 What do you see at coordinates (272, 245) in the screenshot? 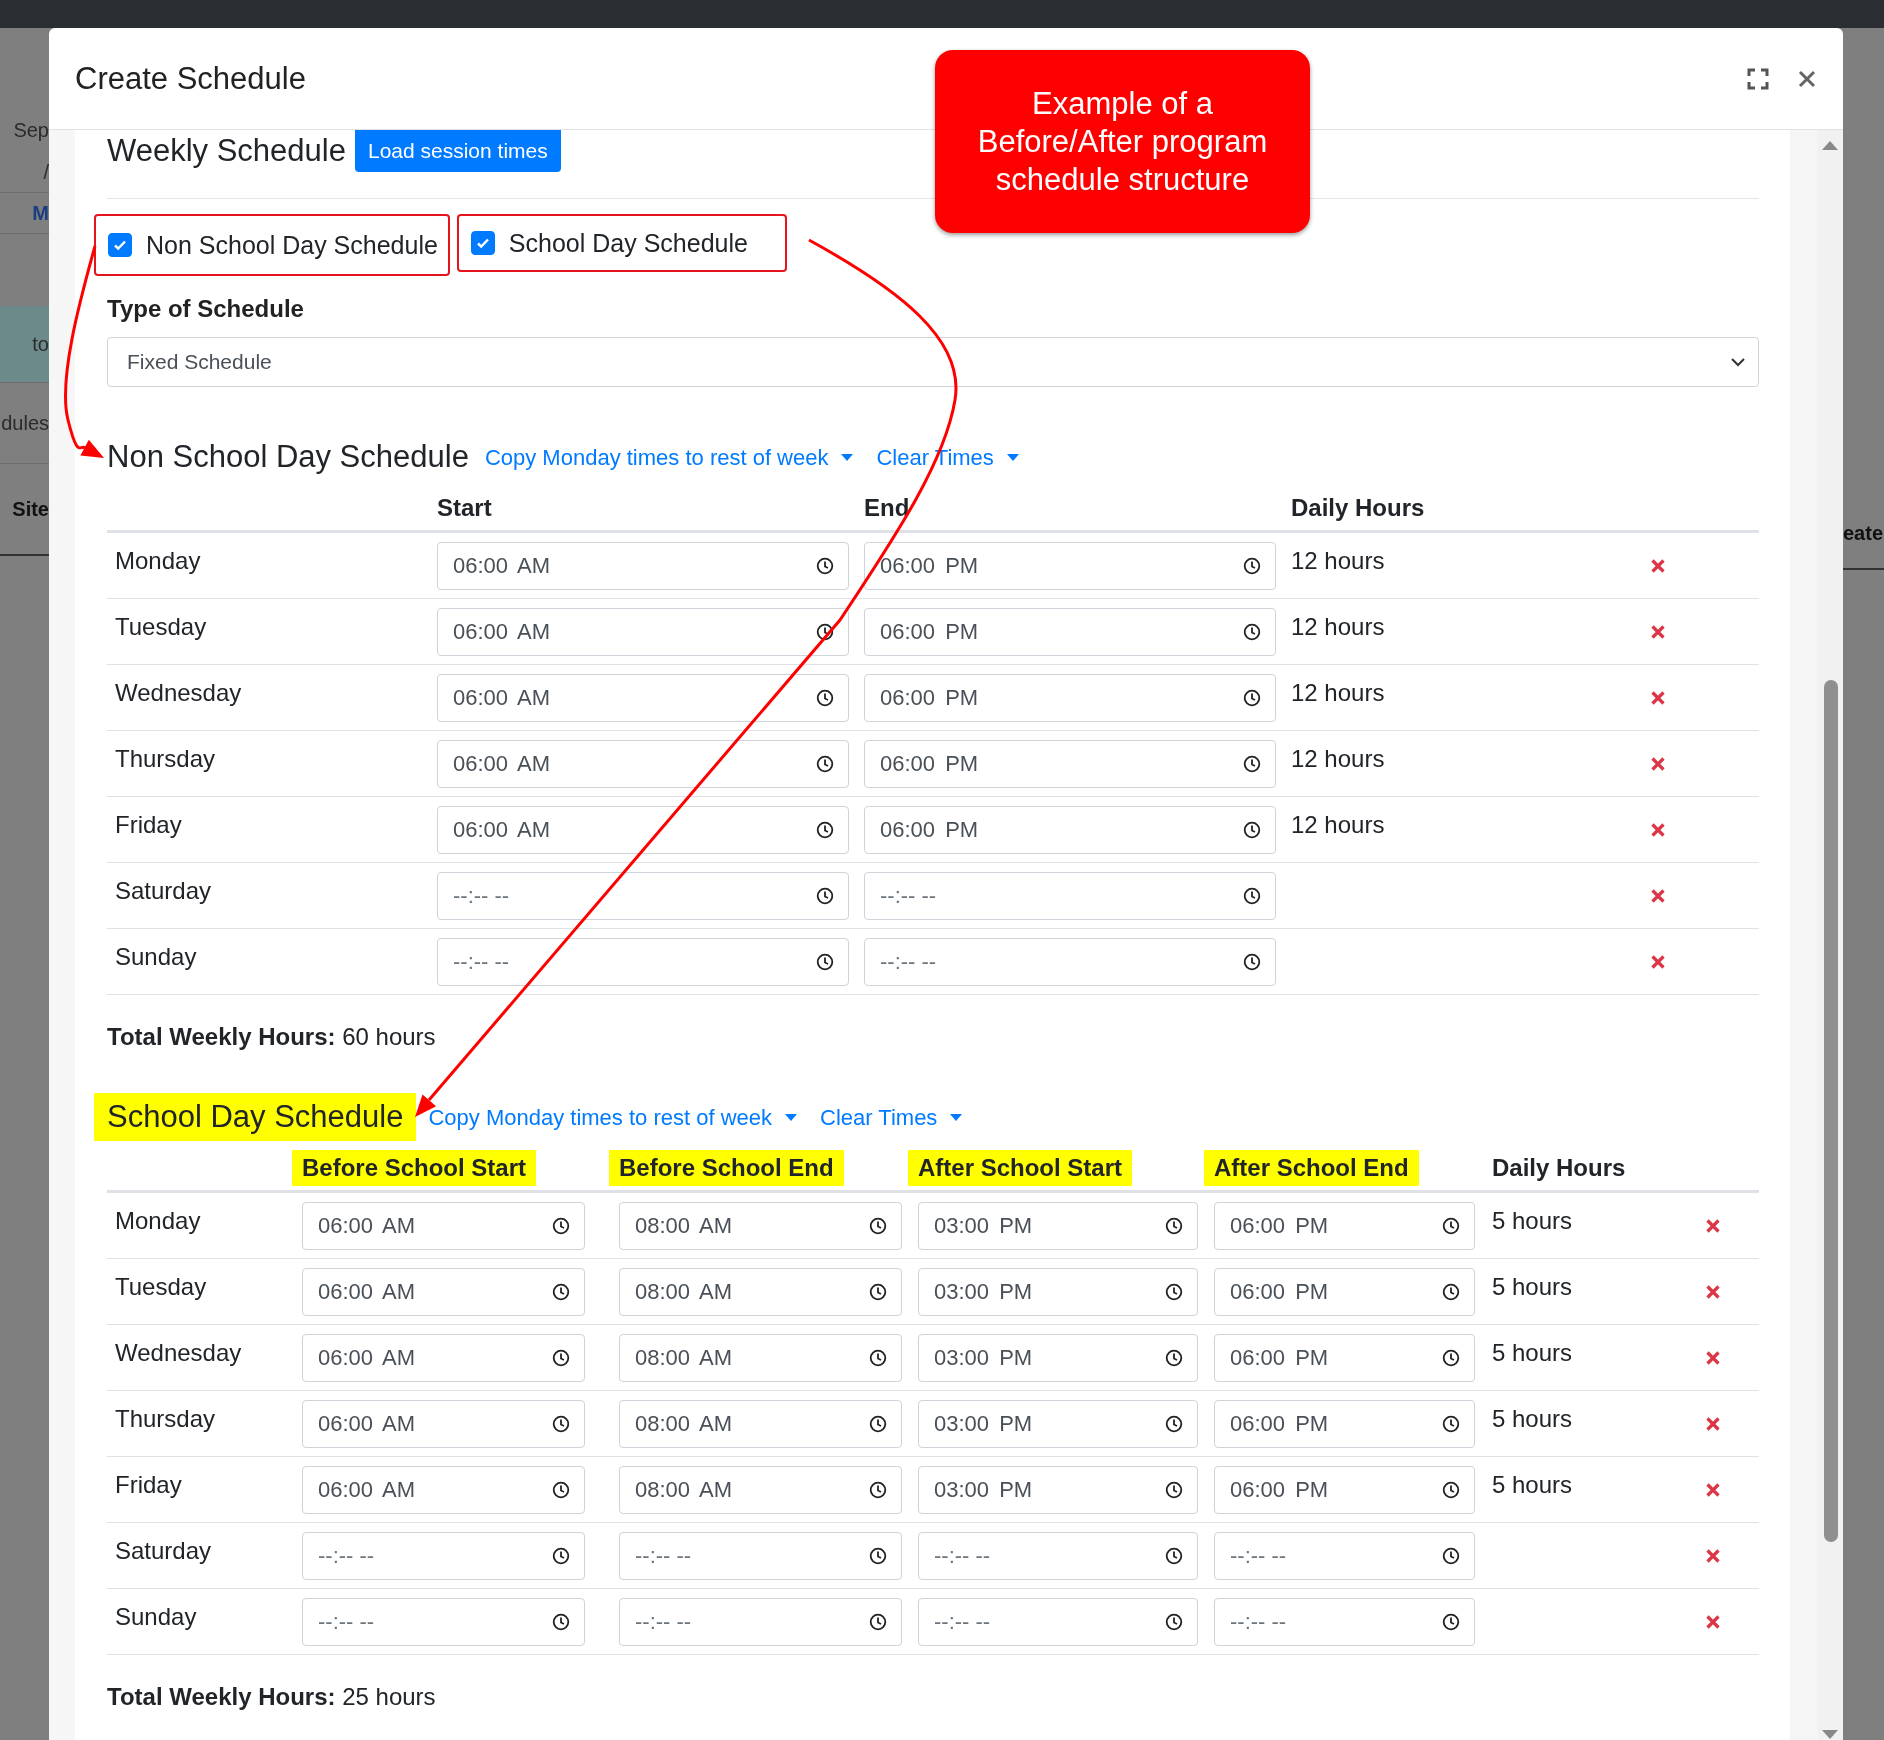
I see `schedule-option: Non School Day Schedule` at bounding box center [272, 245].